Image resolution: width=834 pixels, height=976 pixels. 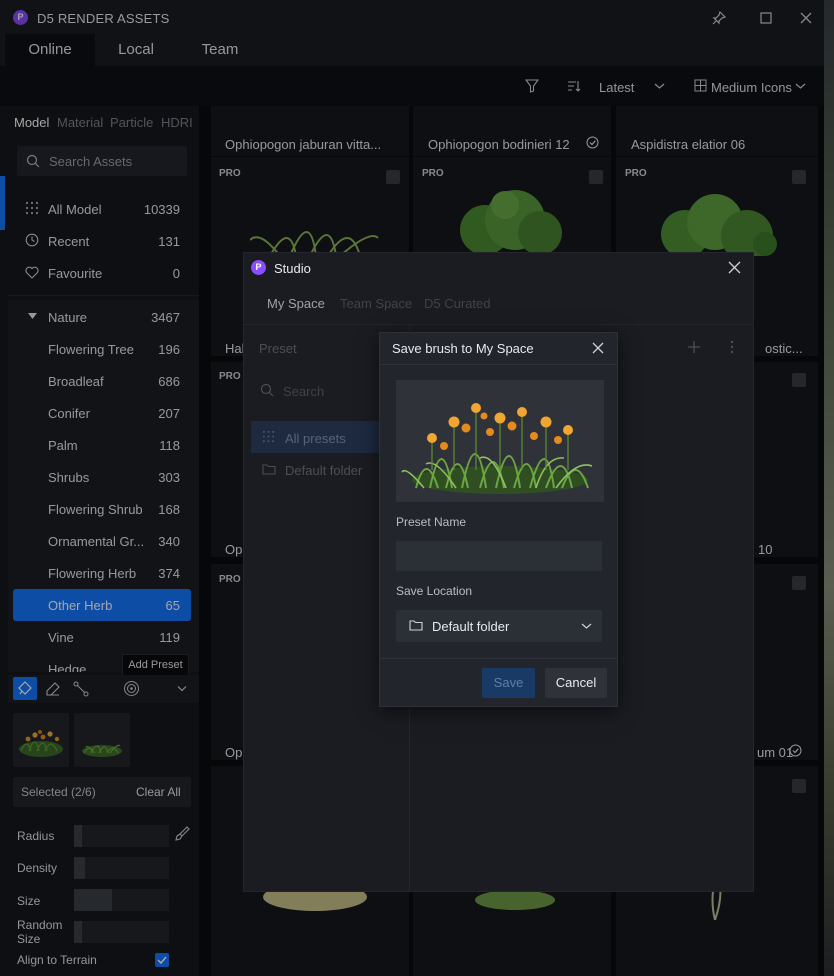 I want to click on plus-icon, so click(x=694, y=347).